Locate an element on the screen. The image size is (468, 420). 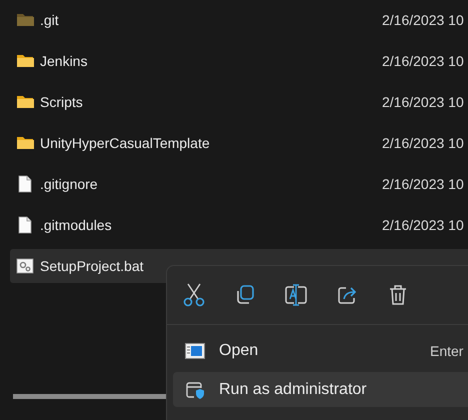
file-name: .gitignore is located at coordinates (69, 184).